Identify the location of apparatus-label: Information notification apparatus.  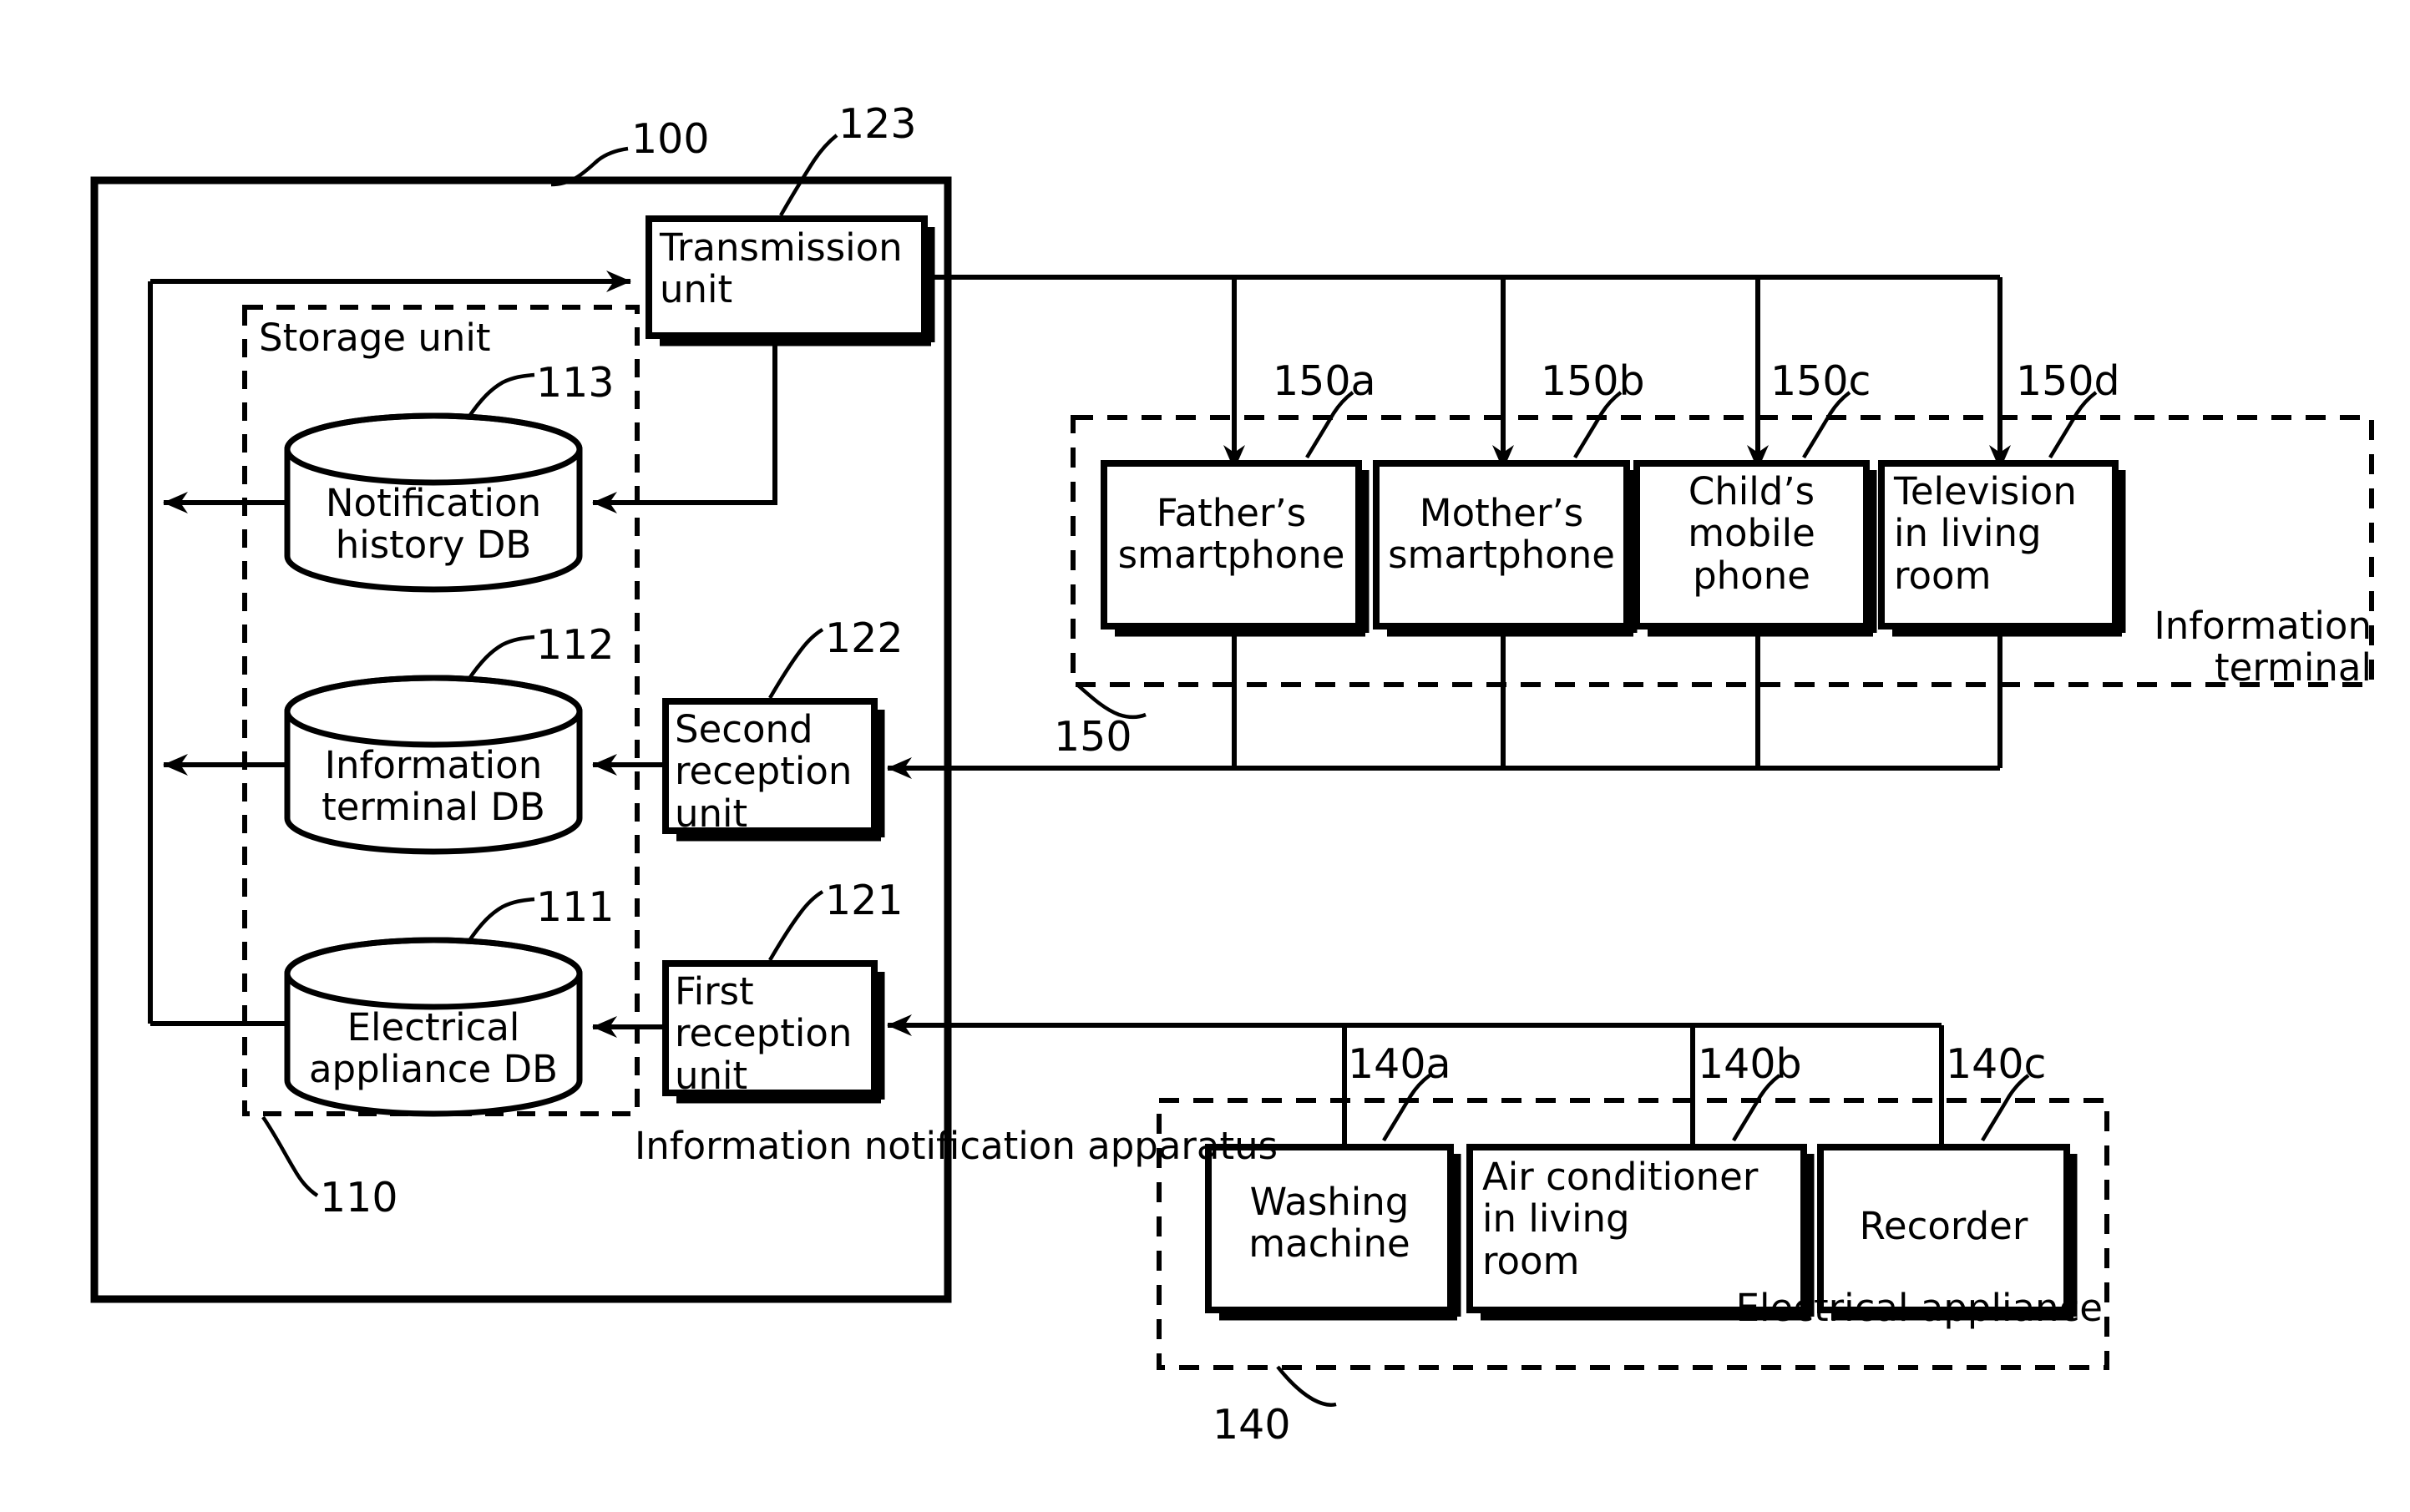
(956, 1146).